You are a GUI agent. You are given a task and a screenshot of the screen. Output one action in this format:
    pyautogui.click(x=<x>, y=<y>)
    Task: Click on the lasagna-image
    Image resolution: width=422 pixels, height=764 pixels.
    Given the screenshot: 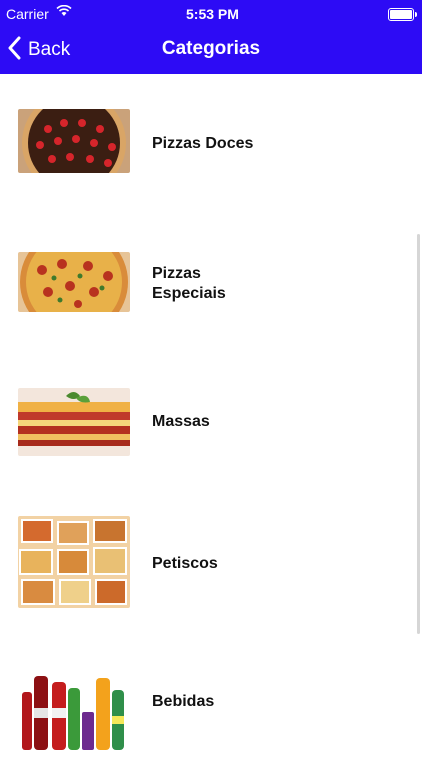 What is the action you would take?
    pyautogui.click(x=74, y=422)
    